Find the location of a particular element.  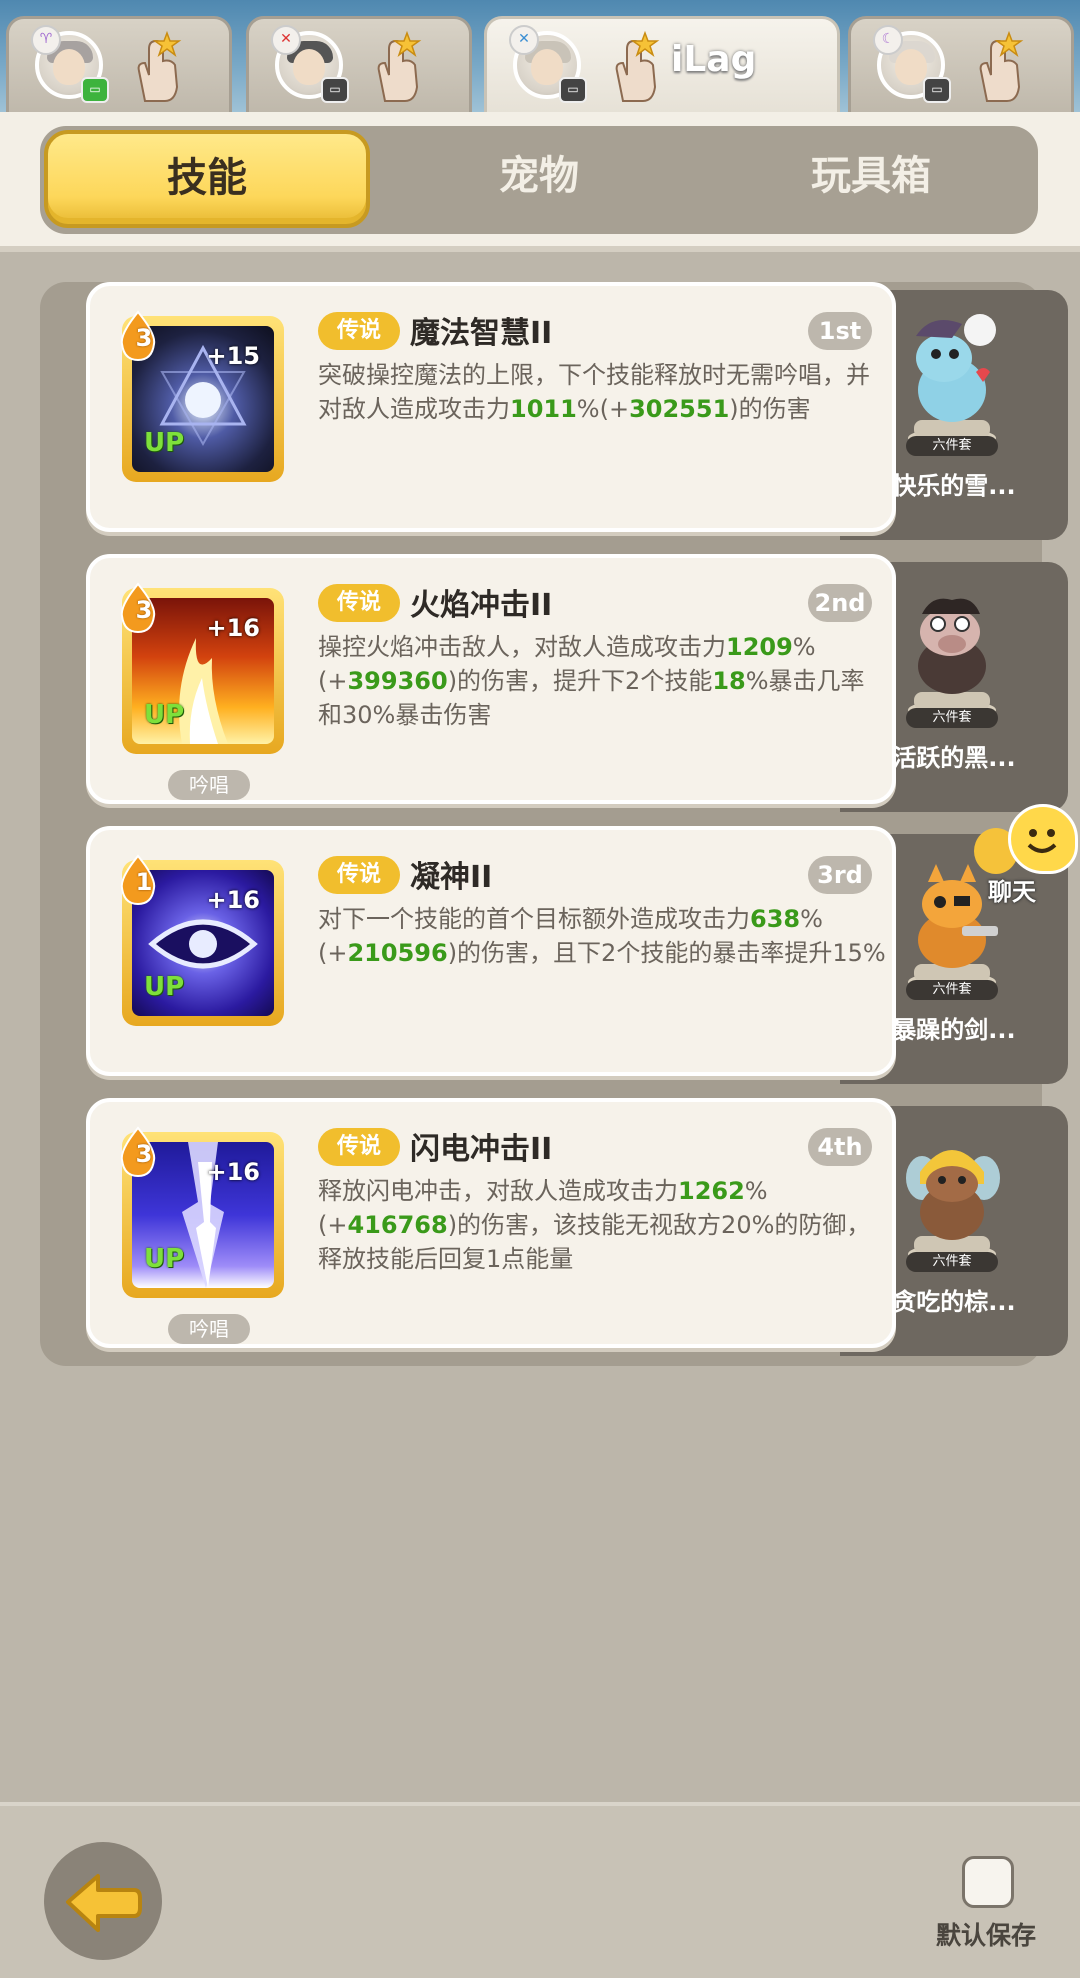

player-avatar: ☾ ▭ is located at coordinates (912, 64).